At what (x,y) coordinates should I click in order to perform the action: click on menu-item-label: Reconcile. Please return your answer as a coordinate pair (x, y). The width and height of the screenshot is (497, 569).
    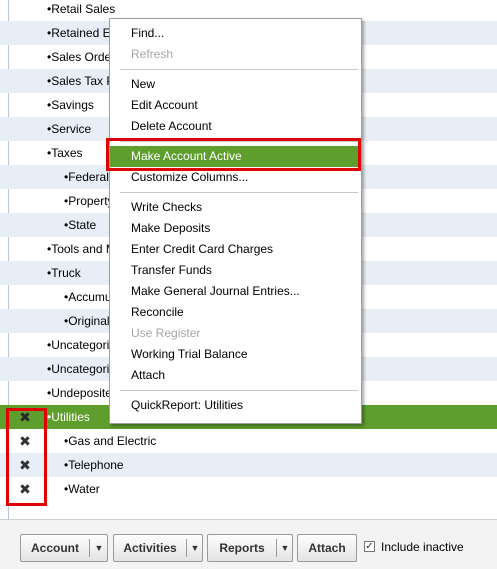
    Looking at the image, I should click on (157, 312).